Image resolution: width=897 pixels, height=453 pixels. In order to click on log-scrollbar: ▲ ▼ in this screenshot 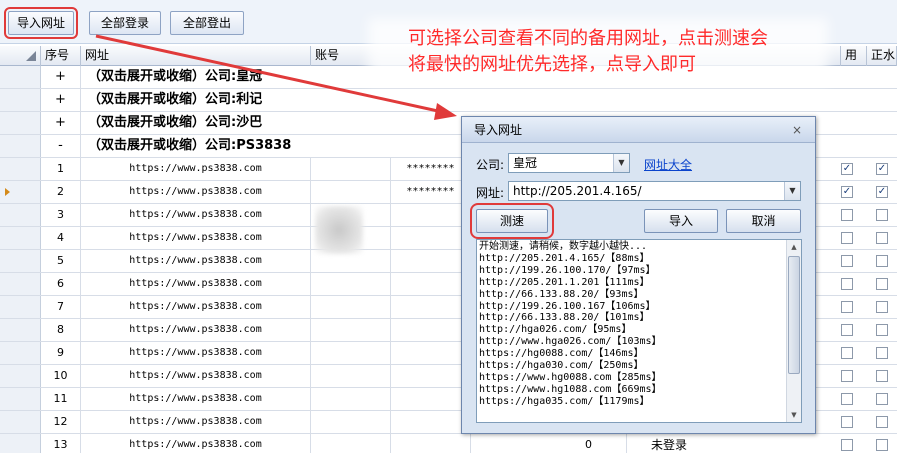, I will do `click(793, 331)`.